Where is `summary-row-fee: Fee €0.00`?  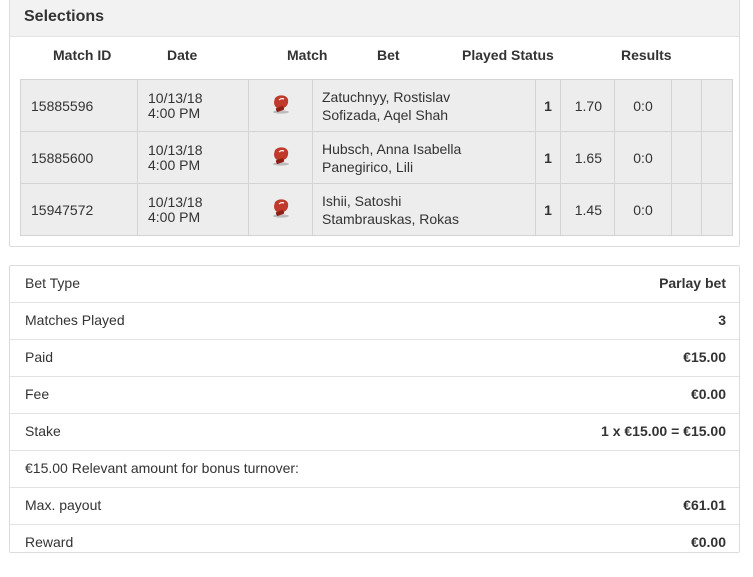 summary-row-fee: Fee €0.00 is located at coordinates (374, 395).